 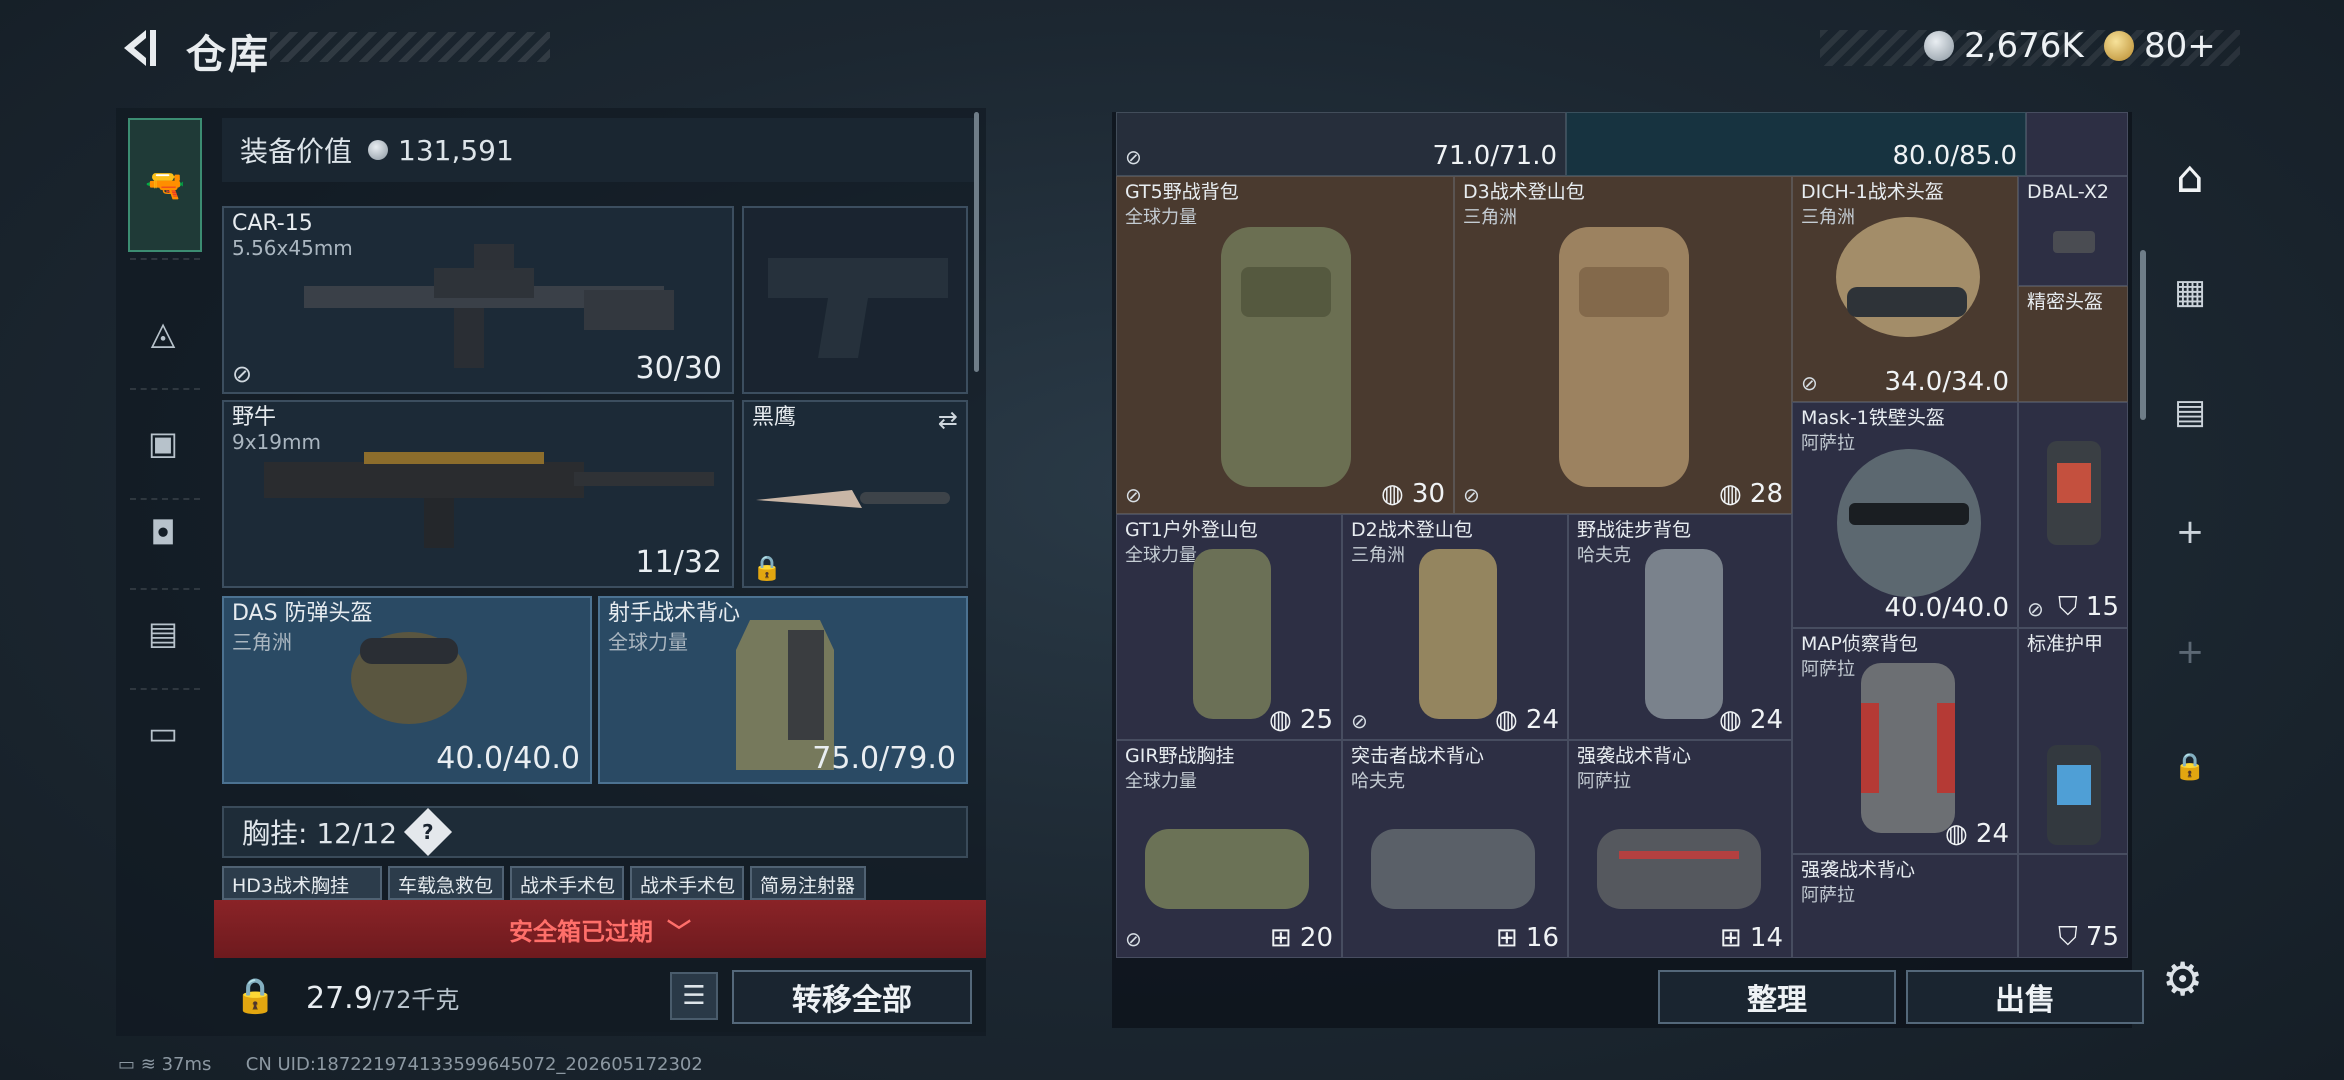 What do you see at coordinates (2073, 906) in the screenshot?
I see `grid-item: ⛉ 75` at bounding box center [2073, 906].